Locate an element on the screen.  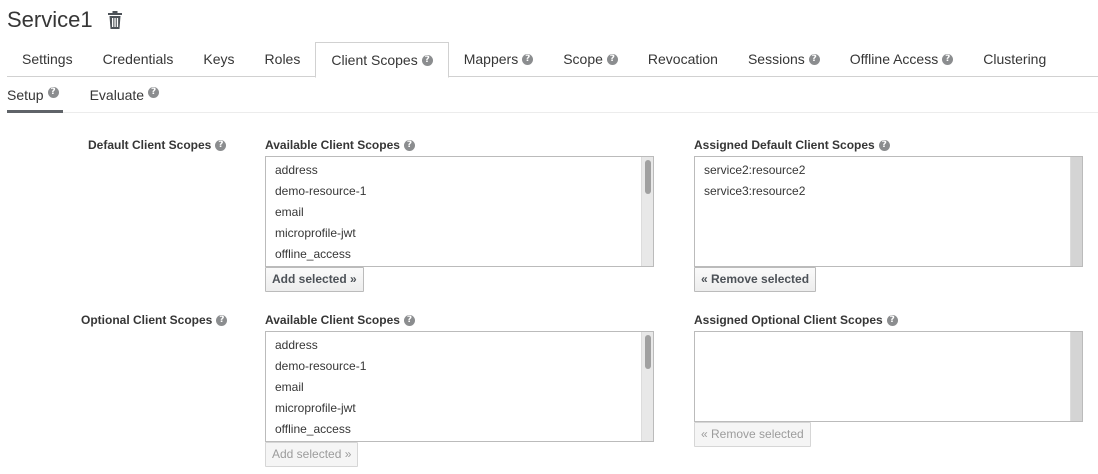
default-available-label: Available Client Scopes? is located at coordinates (340, 145).